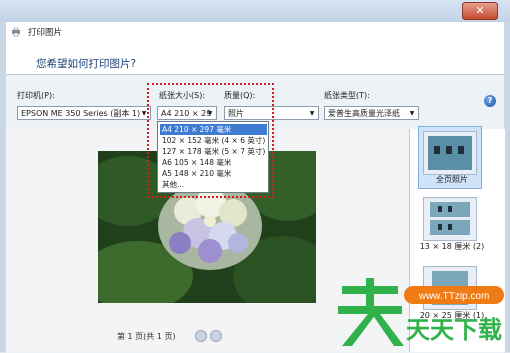 This screenshot has width=510, height=353. I want to click on layout-thumbnail-13x18, so click(450, 219).